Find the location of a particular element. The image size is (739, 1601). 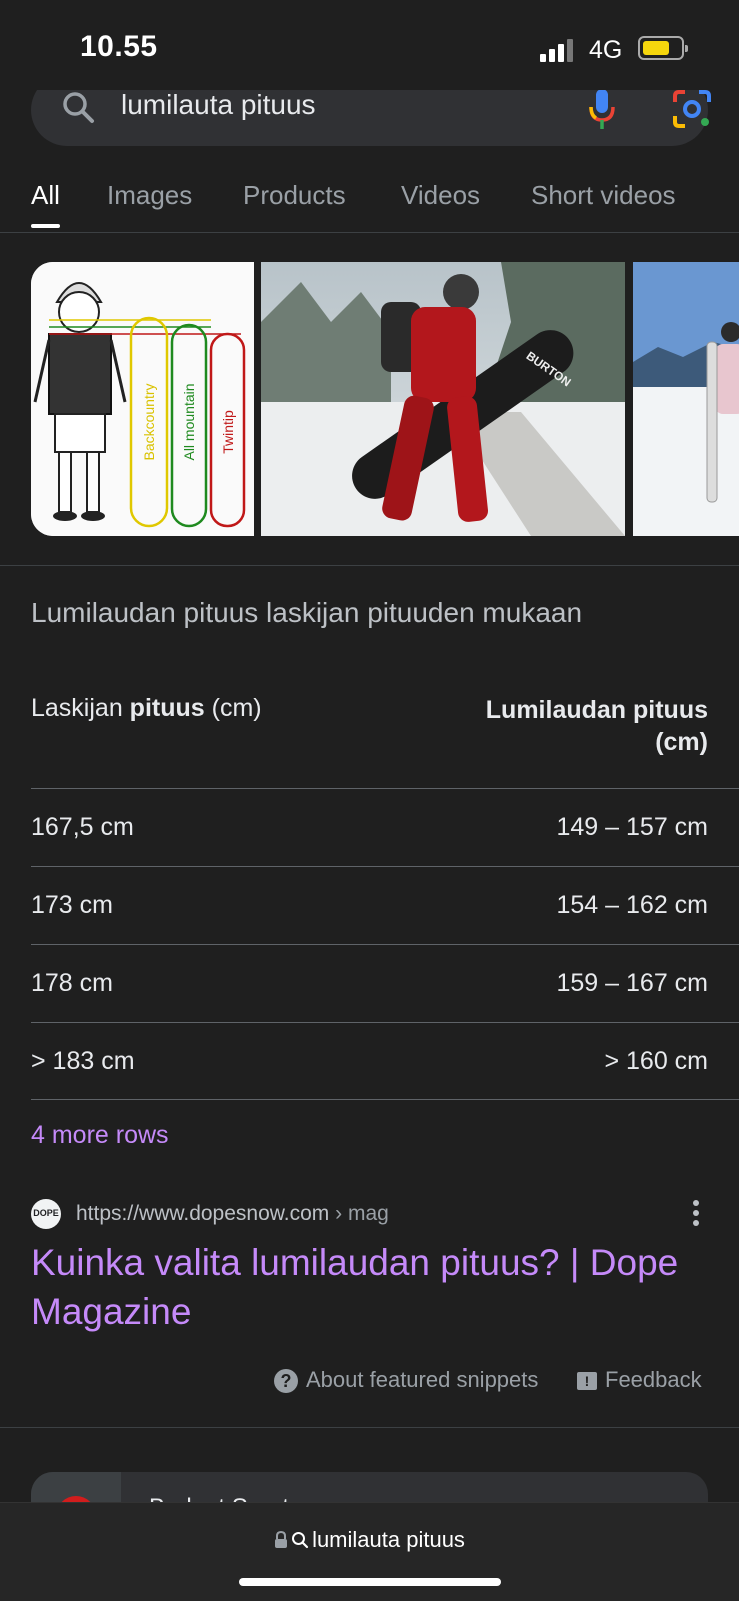

result-url: https://www.dopesnow.com › mag is located at coordinates (232, 1214).